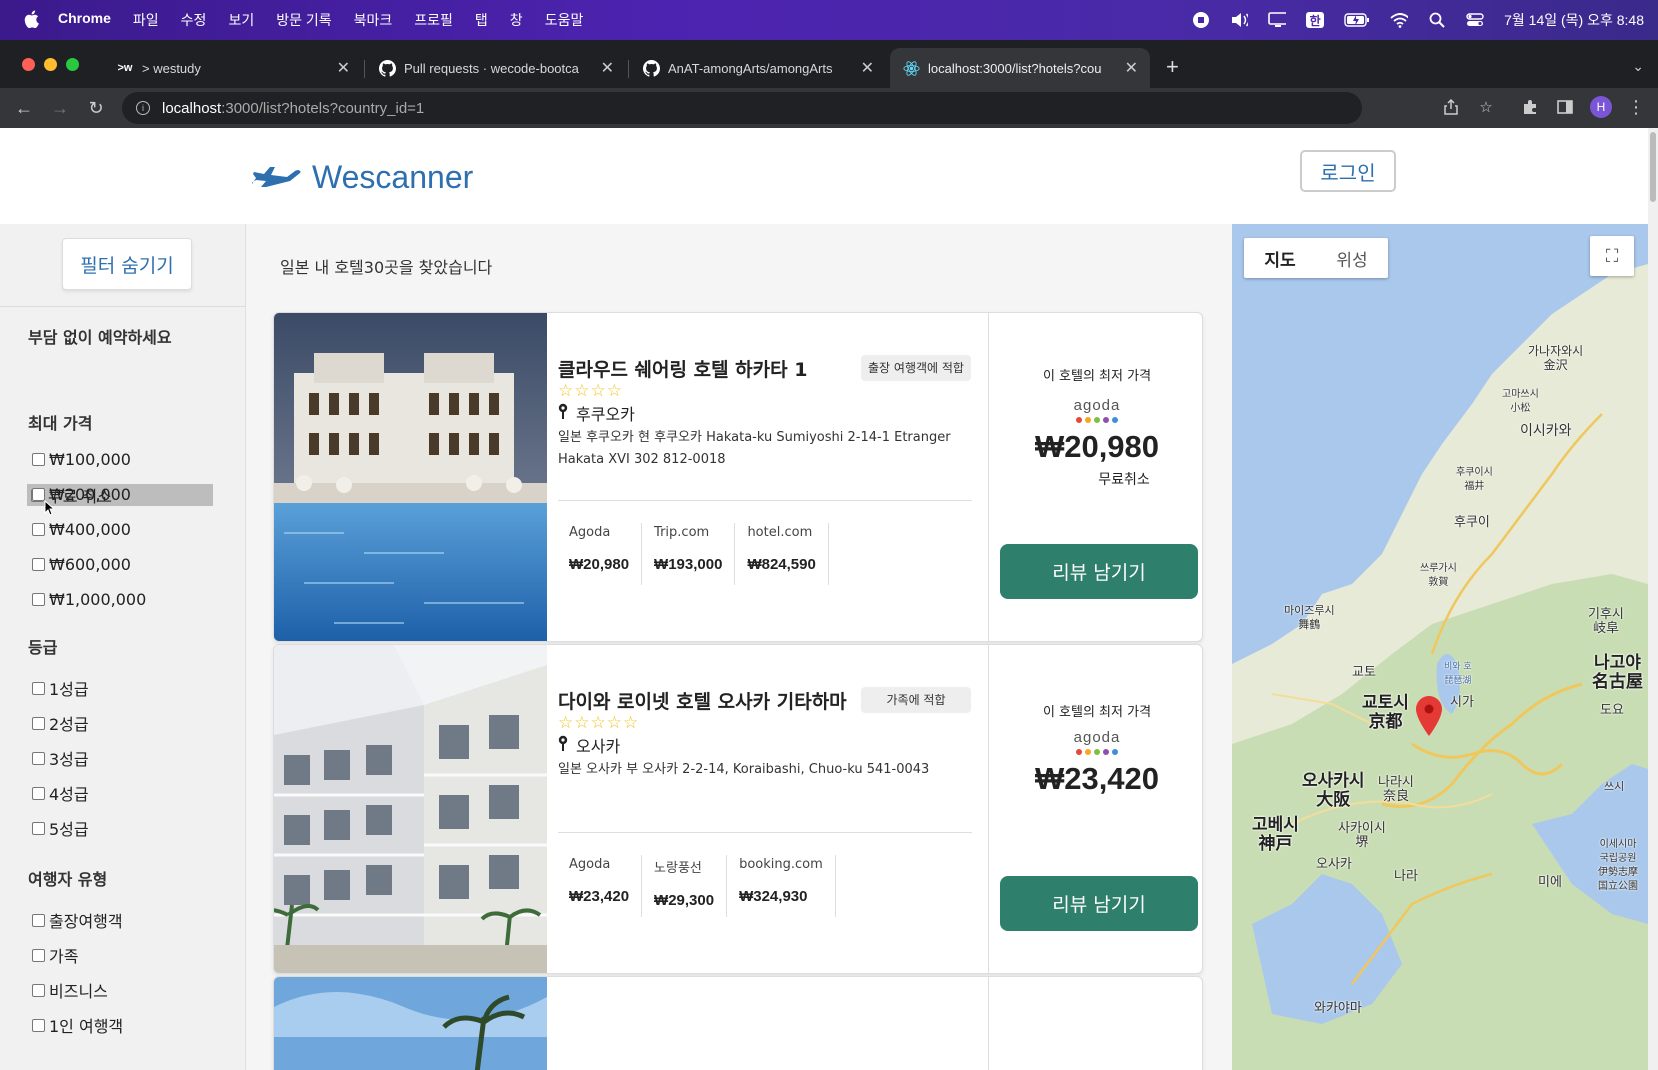 This screenshot has height=1070, width=1658. Describe the element at coordinates (1451, 107) in the screenshot. I see `share-icon` at that location.